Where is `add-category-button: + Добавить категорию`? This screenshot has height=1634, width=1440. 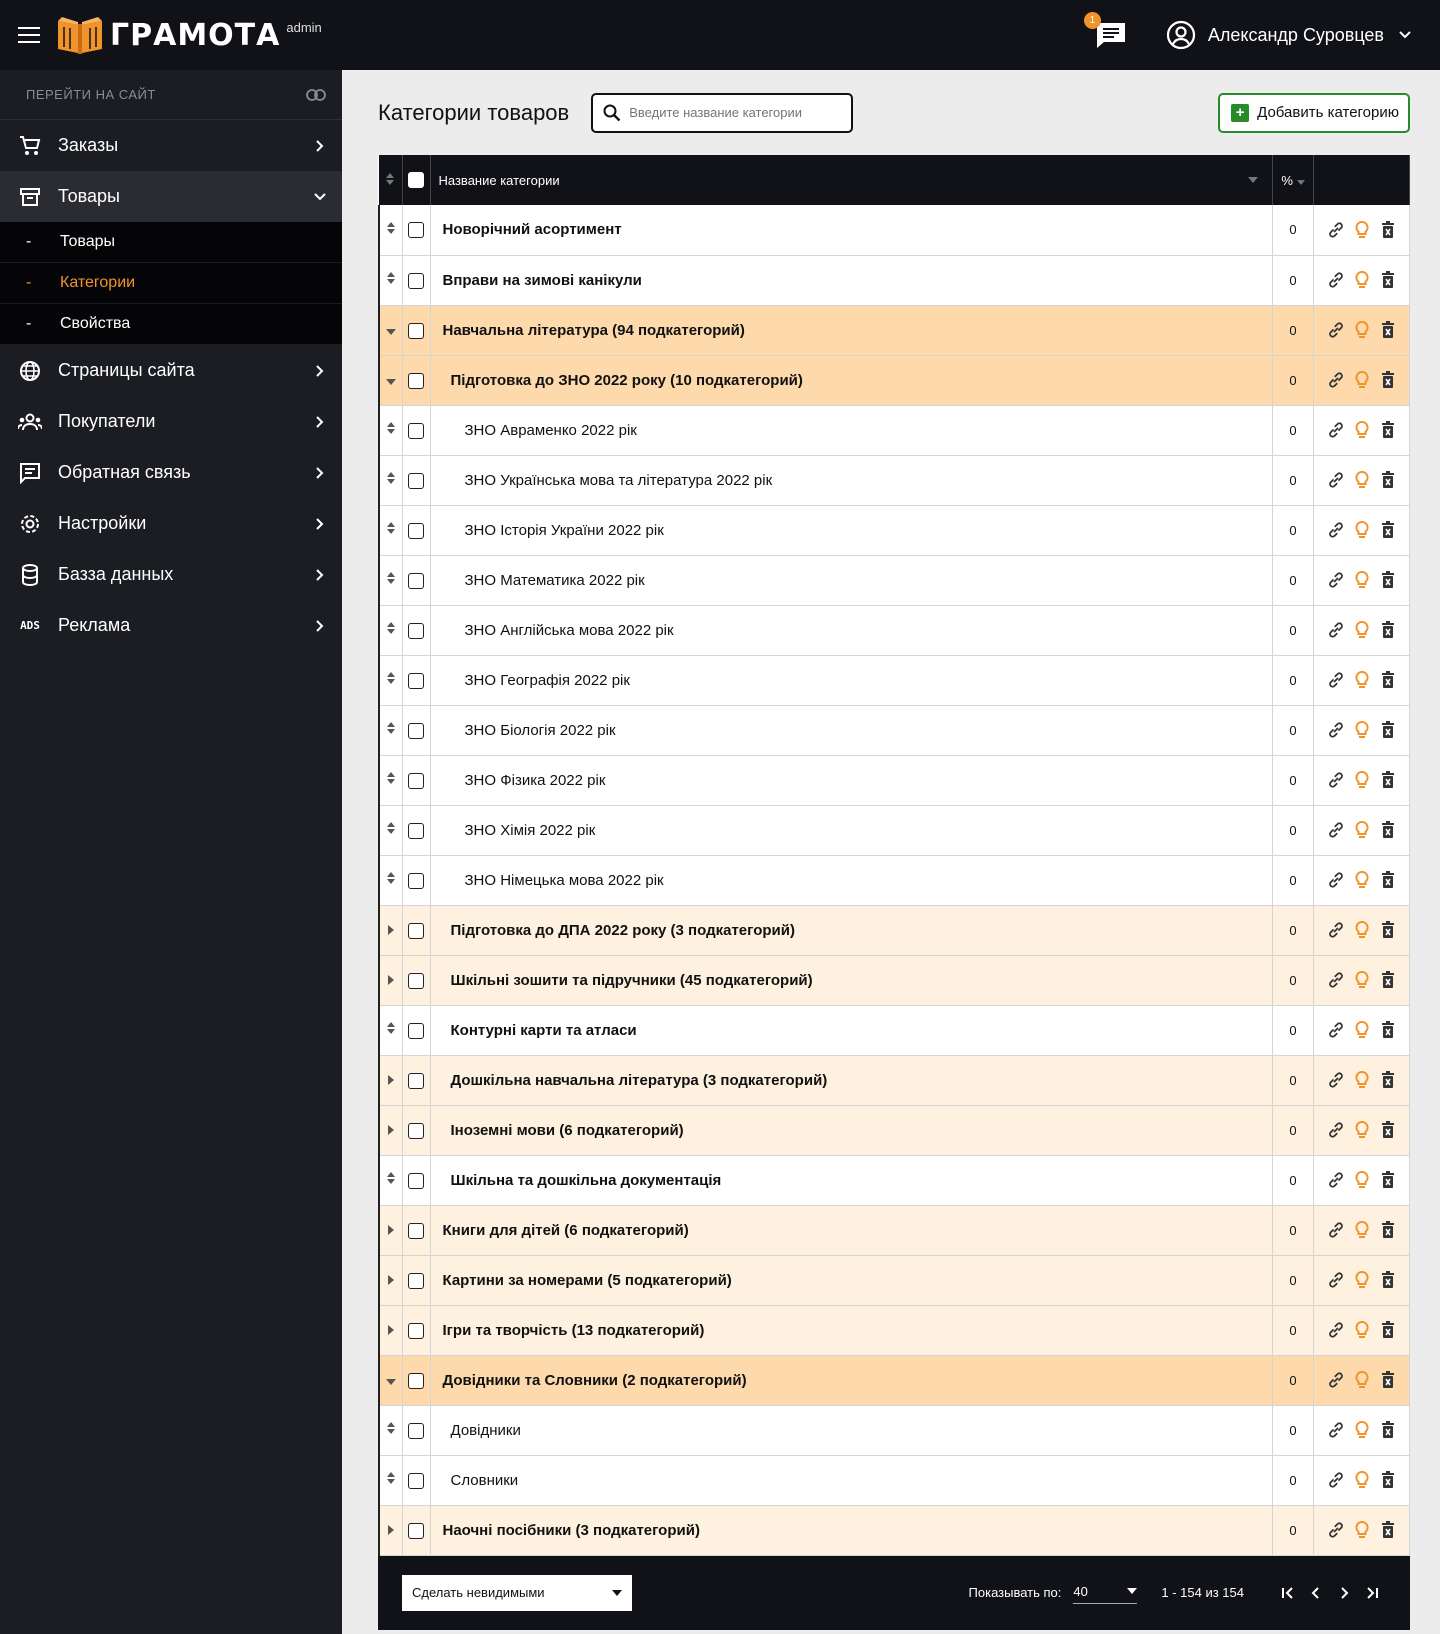 add-category-button: + Добавить категорию is located at coordinates (1314, 112).